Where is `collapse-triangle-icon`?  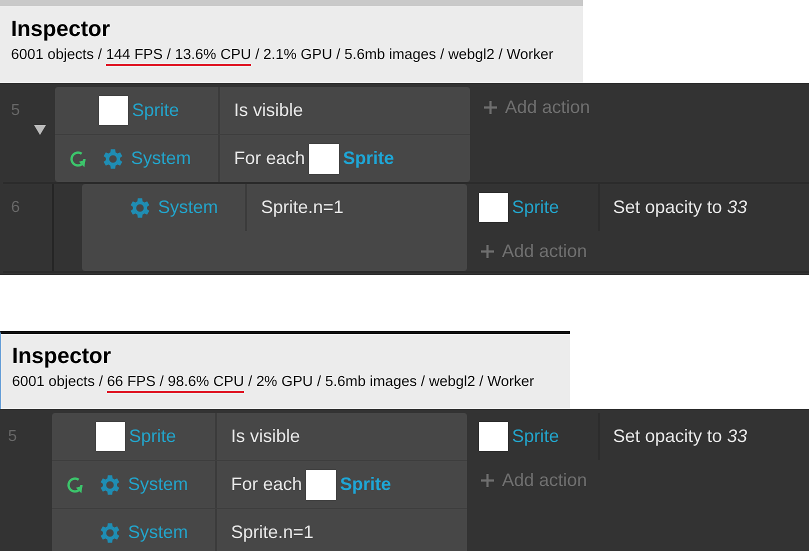
collapse-triangle-icon is located at coordinates (40, 130).